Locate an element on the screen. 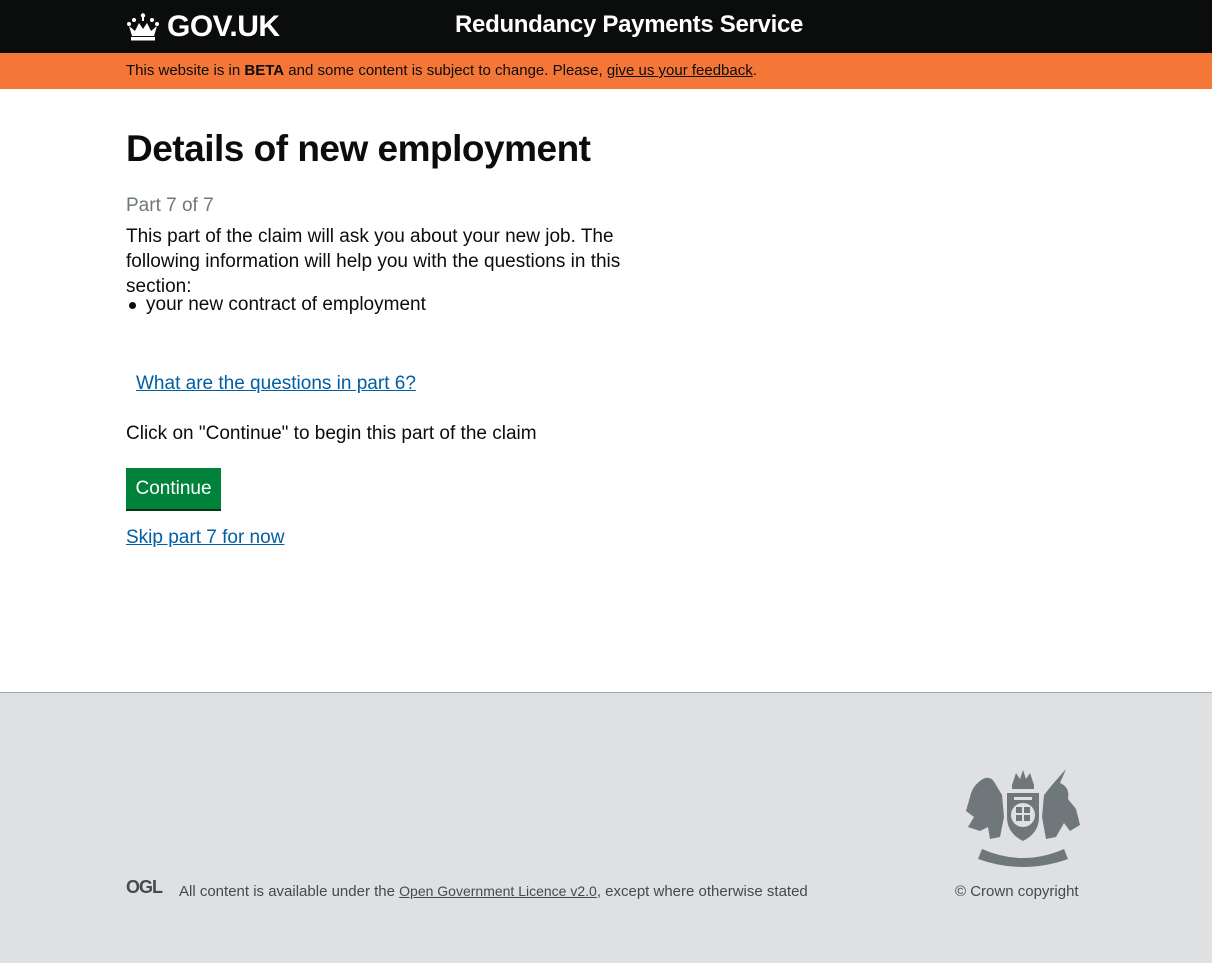 This screenshot has width=1212, height=963. crown-icon is located at coordinates (143, 27).